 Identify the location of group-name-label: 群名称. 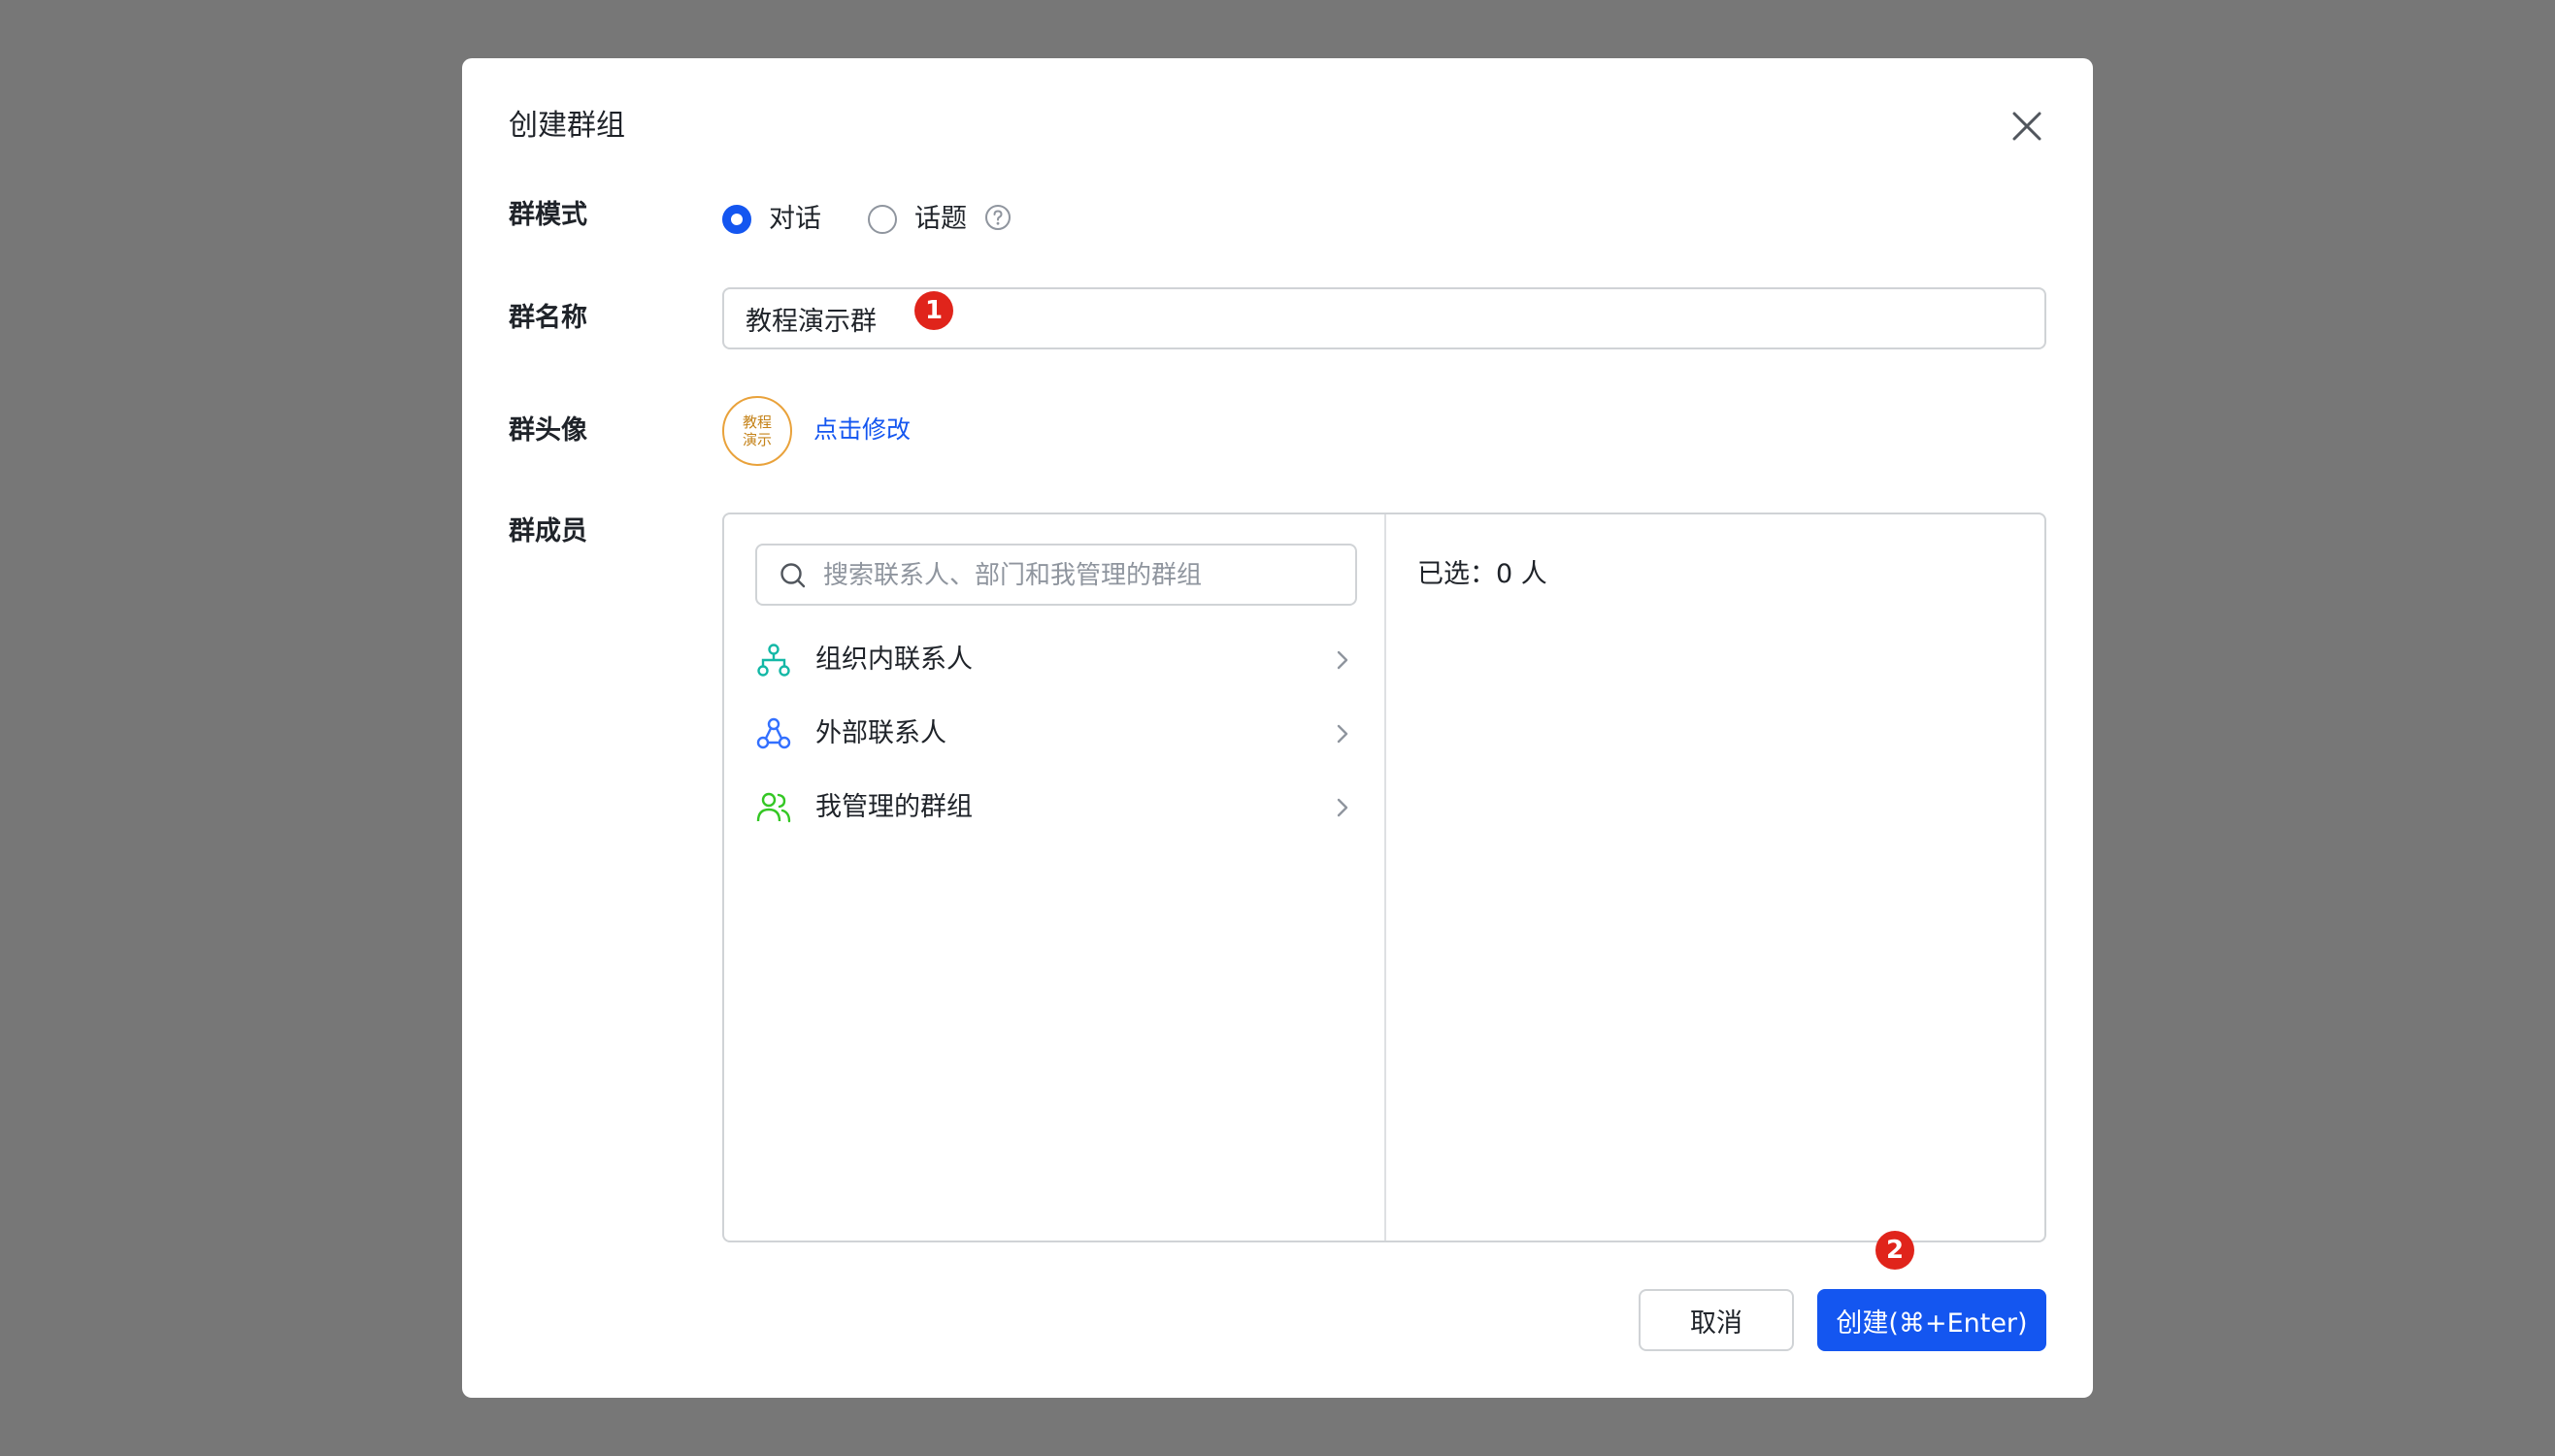
(548, 318).